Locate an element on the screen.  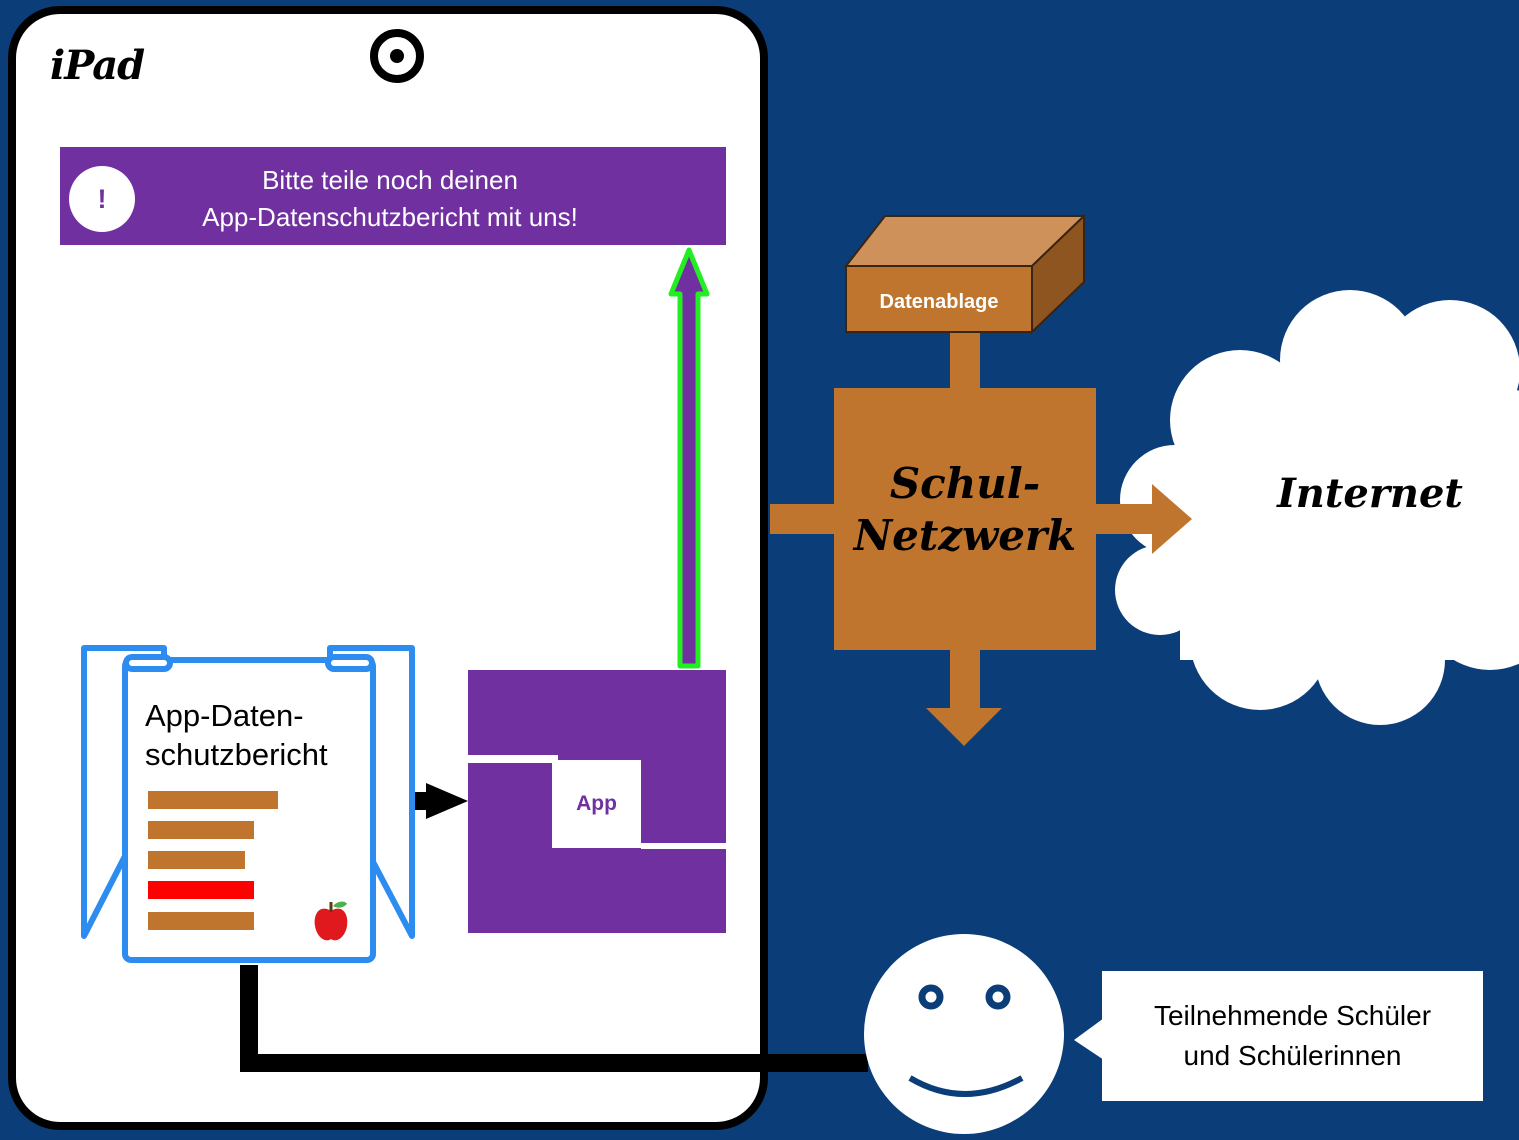
internet-label: Internet is located at coordinates (1370, 493).